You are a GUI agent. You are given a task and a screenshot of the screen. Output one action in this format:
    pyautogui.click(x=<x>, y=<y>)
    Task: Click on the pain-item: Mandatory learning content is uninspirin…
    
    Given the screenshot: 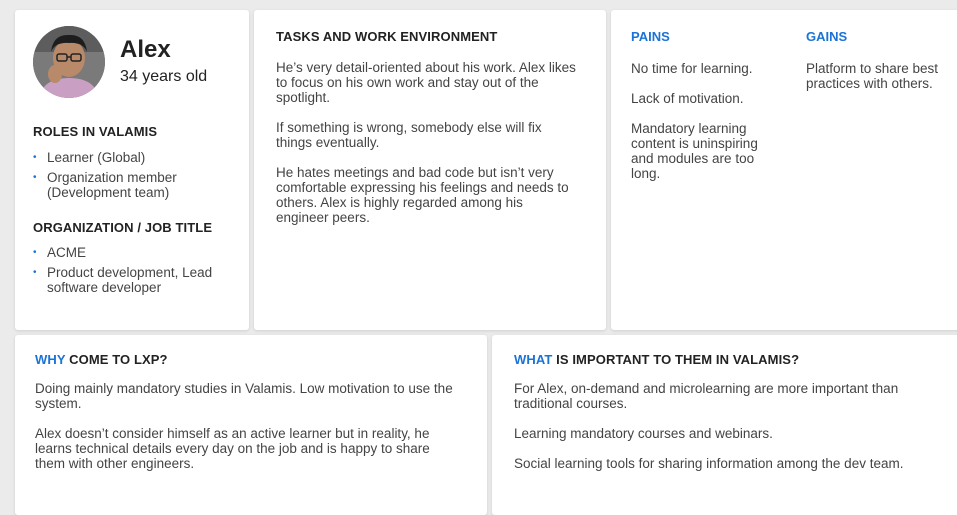 What is the action you would take?
    pyautogui.click(x=694, y=151)
    